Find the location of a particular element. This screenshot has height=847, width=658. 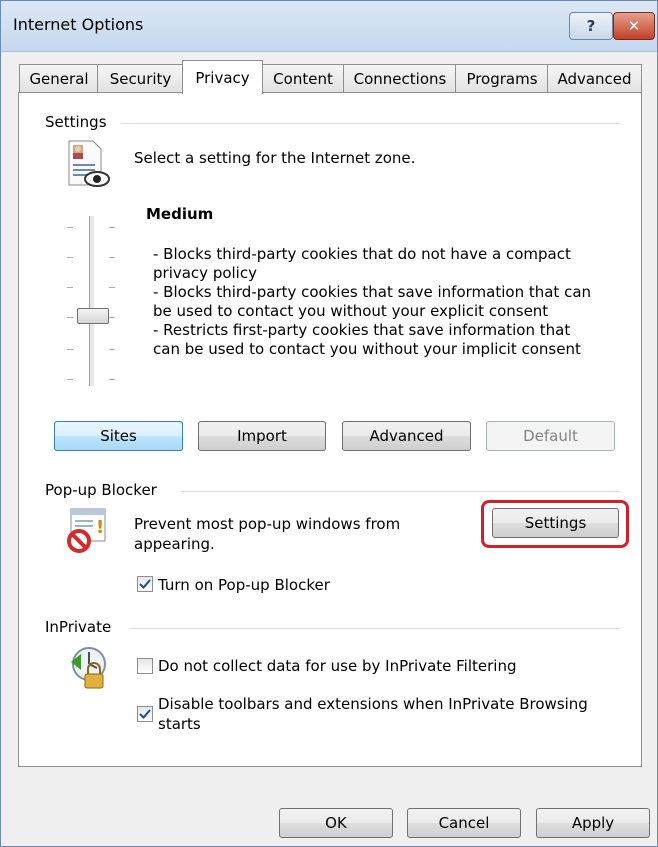

tab-security: Security is located at coordinates (140, 78).